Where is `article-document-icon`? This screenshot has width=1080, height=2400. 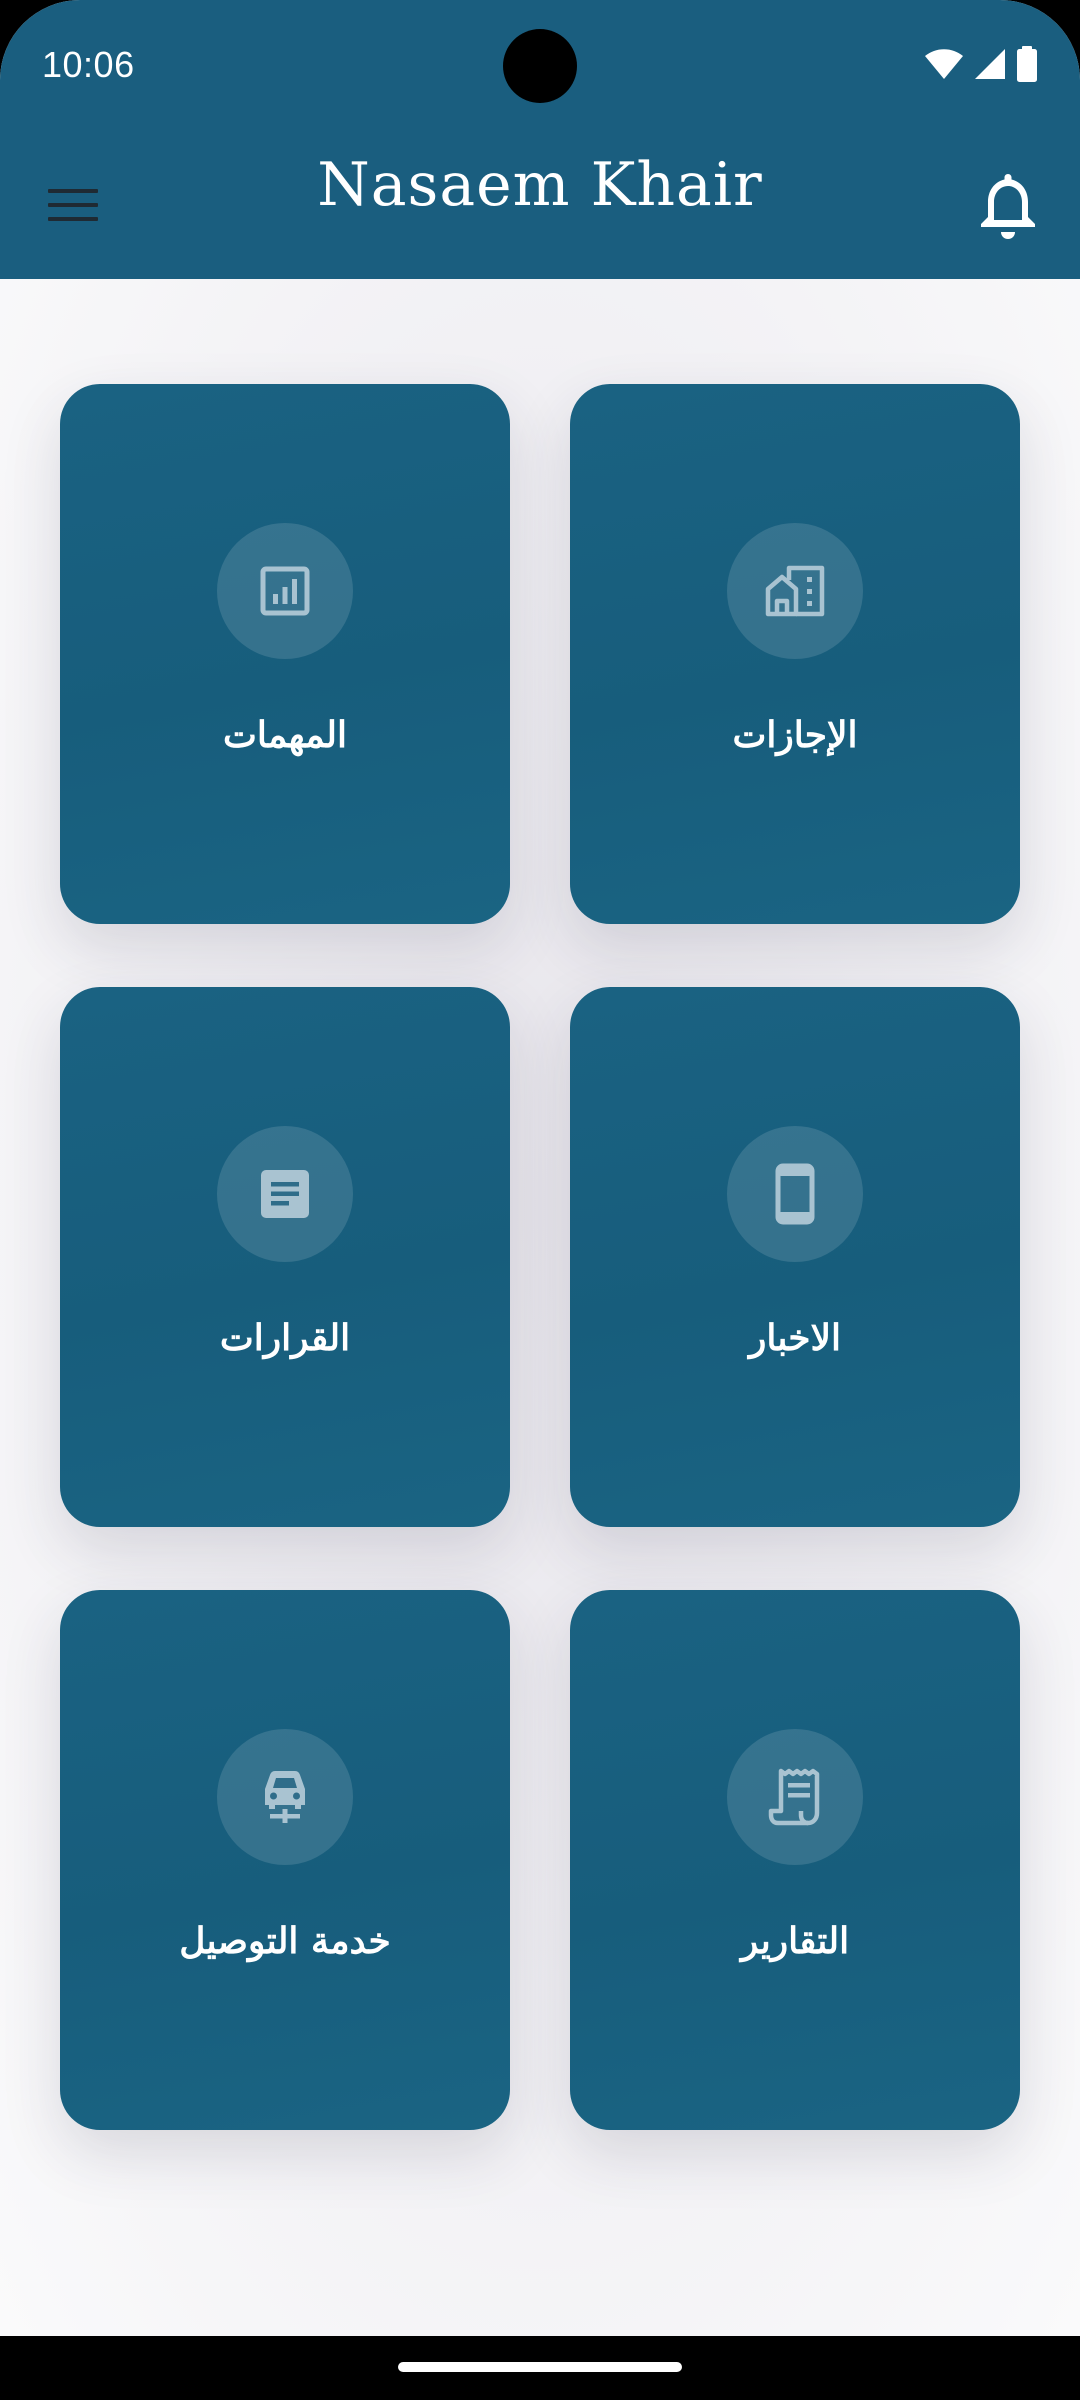 article-document-icon is located at coordinates (285, 1194).